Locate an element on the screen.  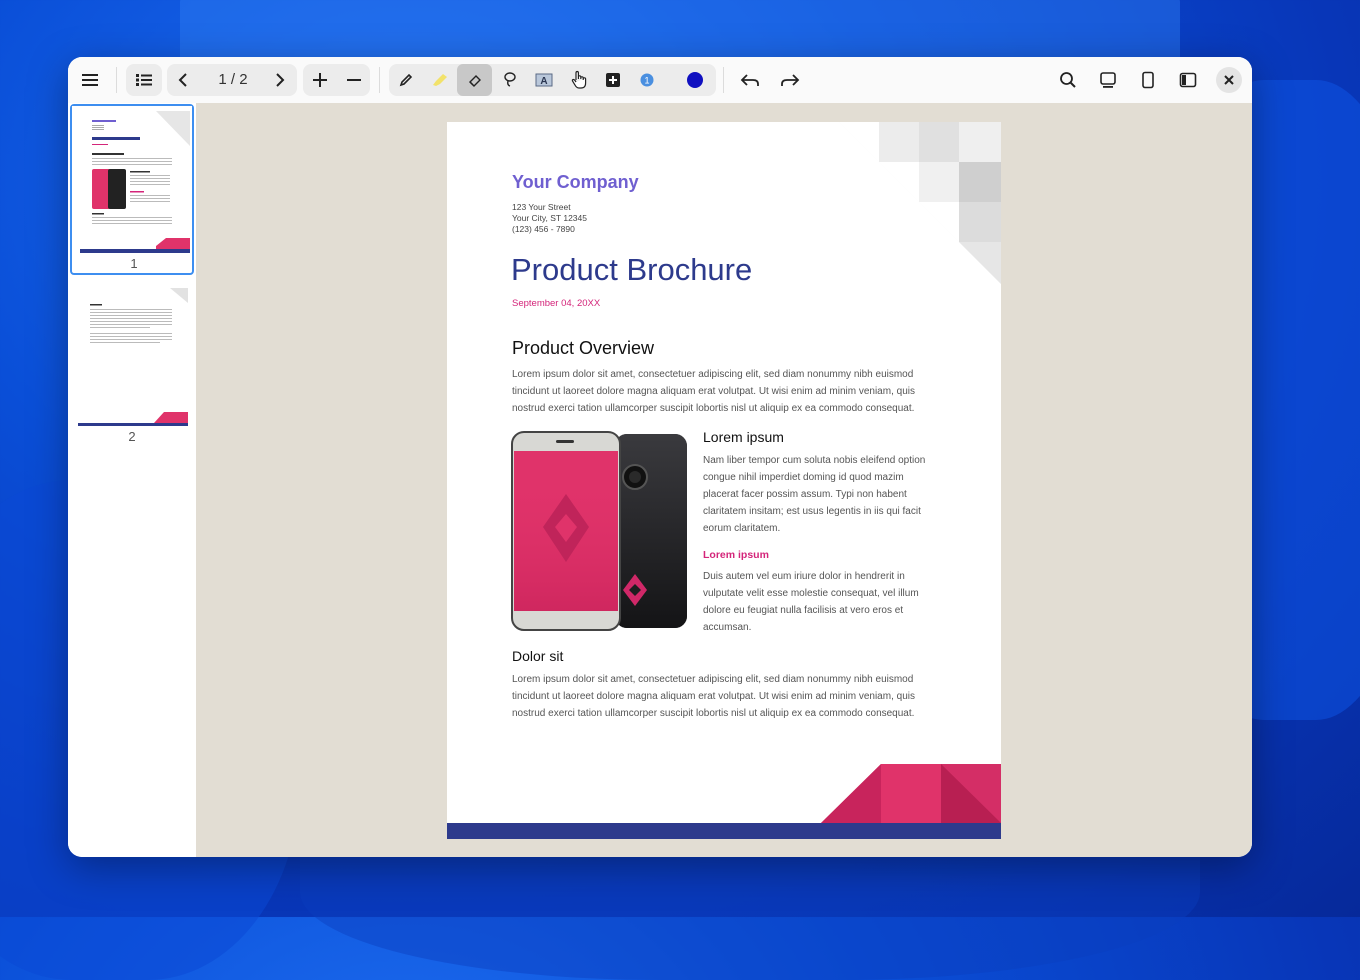
page-thumbnail-2: 2 is located at coordinates (132, 368).